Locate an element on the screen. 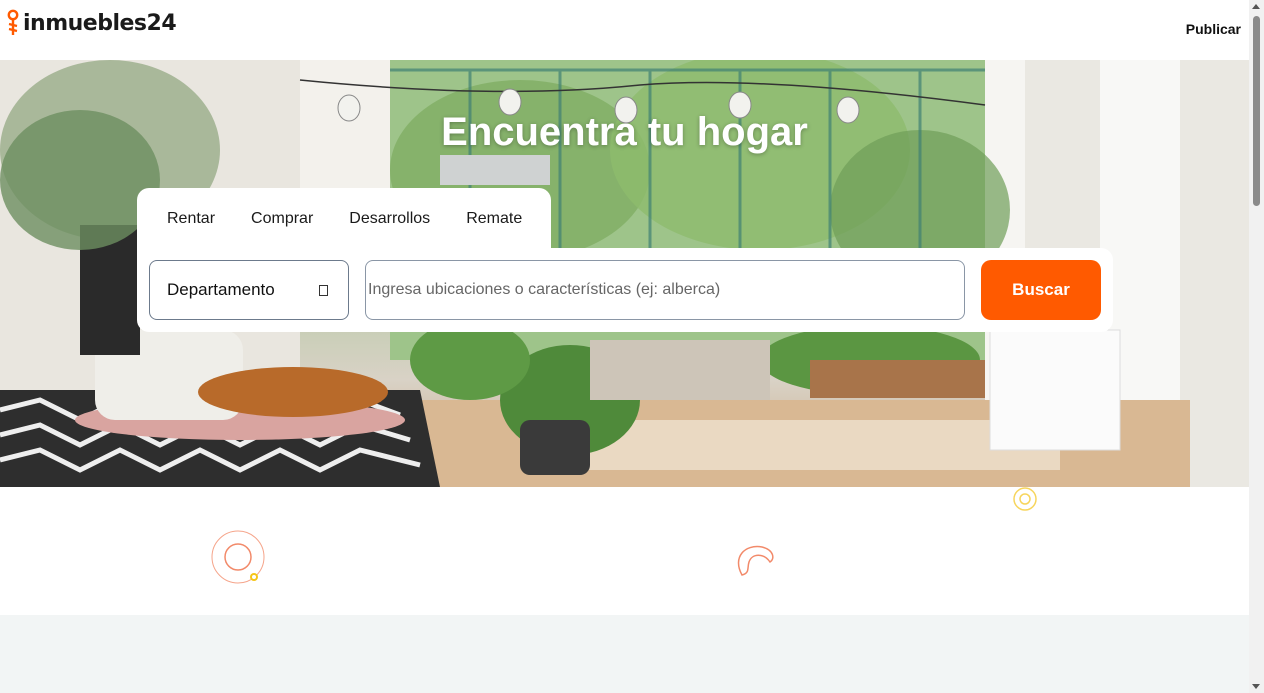 This screenshot has height=693, width=1264. page-scrollbar is located at coordinates (1256, 346).